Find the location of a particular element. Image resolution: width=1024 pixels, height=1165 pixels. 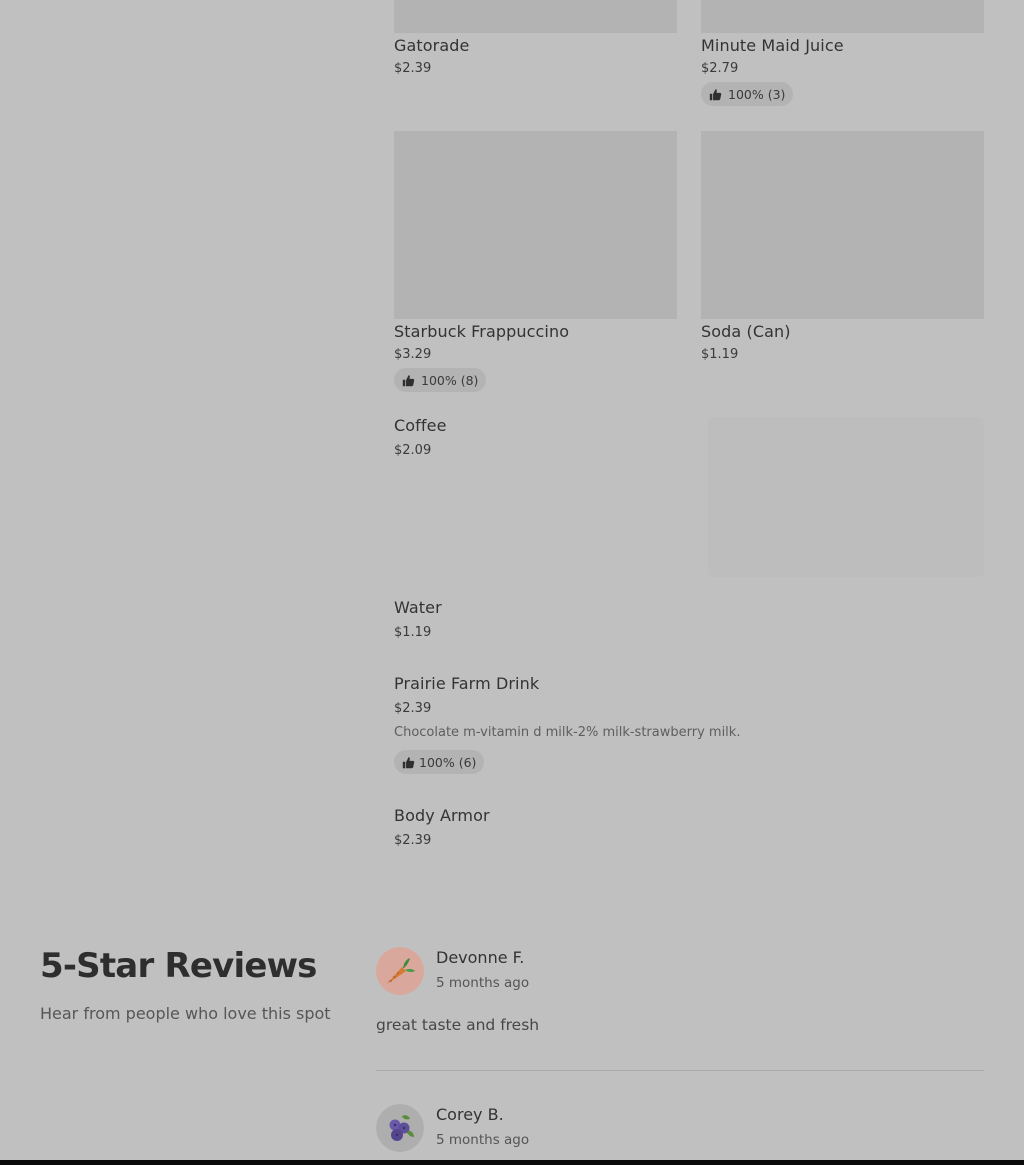

carrot-icon is located at coordinates (400, 971).